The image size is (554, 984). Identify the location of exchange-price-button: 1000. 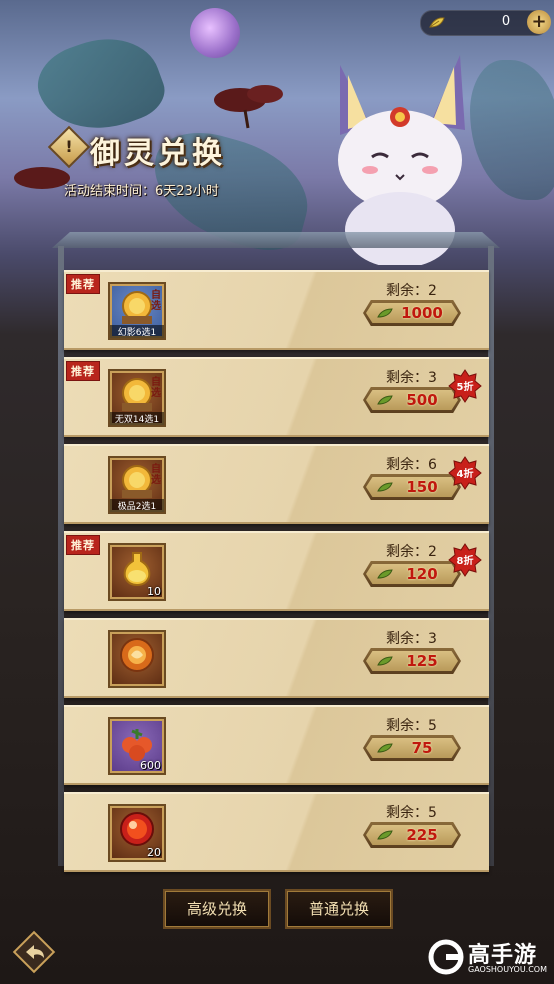
(412, 313).